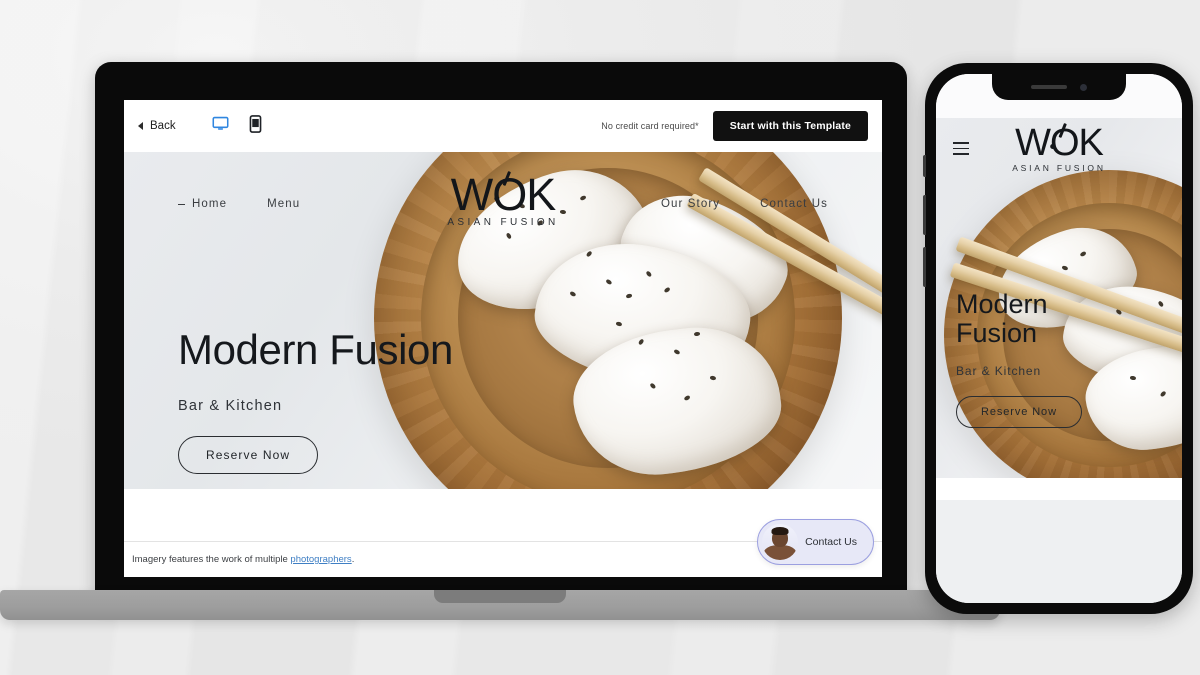 Image resolution: width=1200 pixels, height=675 pixels. I want to click on nav-item-contact-us: Contact Us, so click(794, 204).